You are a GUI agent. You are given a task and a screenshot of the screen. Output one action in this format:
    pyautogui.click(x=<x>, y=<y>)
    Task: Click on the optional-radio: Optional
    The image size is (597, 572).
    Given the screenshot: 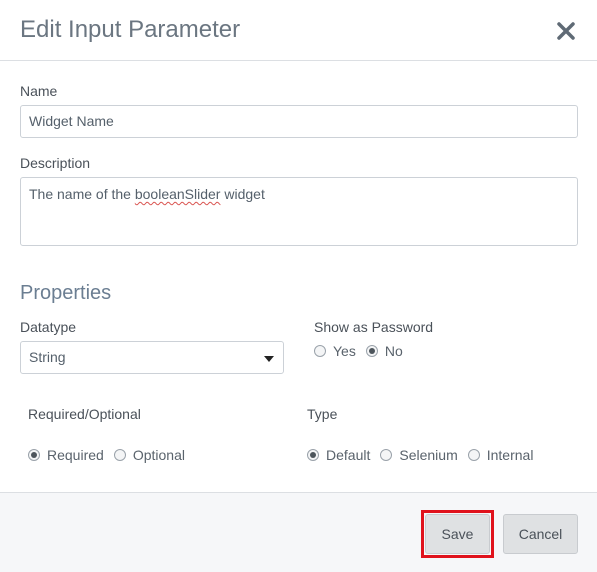 What is the action you would take?
    pyautogui.click(x=149, y=455)
    